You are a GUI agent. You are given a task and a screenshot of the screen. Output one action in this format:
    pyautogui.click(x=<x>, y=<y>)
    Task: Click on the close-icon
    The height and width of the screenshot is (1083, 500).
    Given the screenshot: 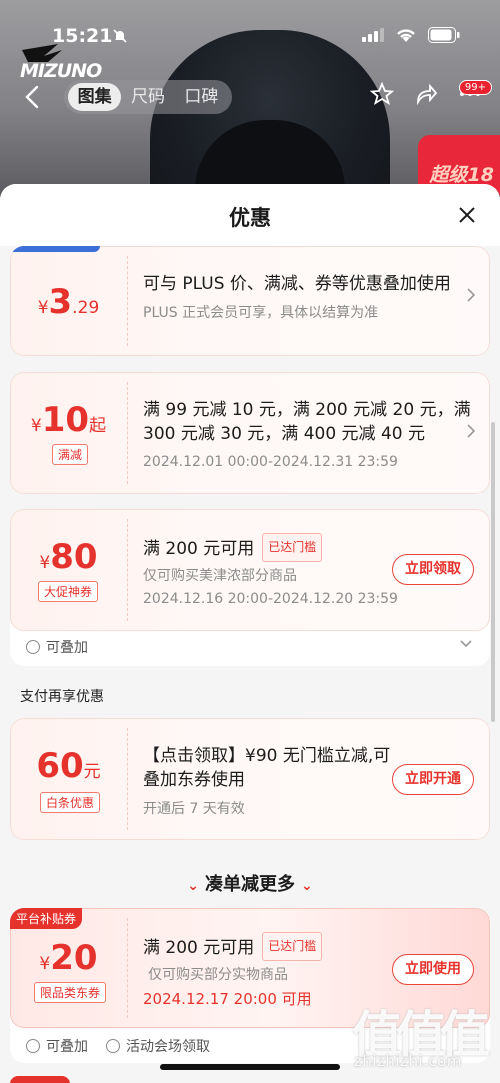 What is the action you would take?
    pyautogui.click(x=467, y=215)
    